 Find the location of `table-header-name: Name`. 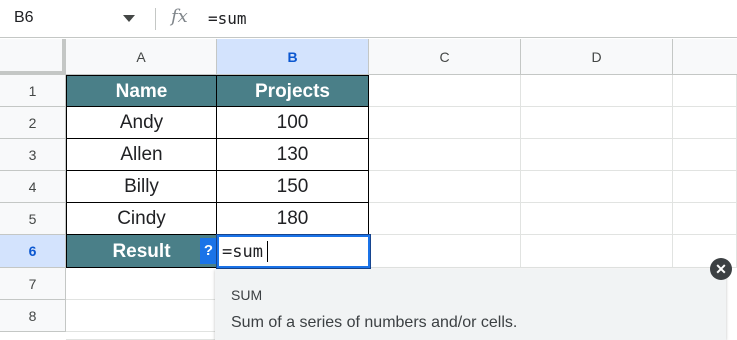

table-header-name: Name is located at coordinates (141, 91).